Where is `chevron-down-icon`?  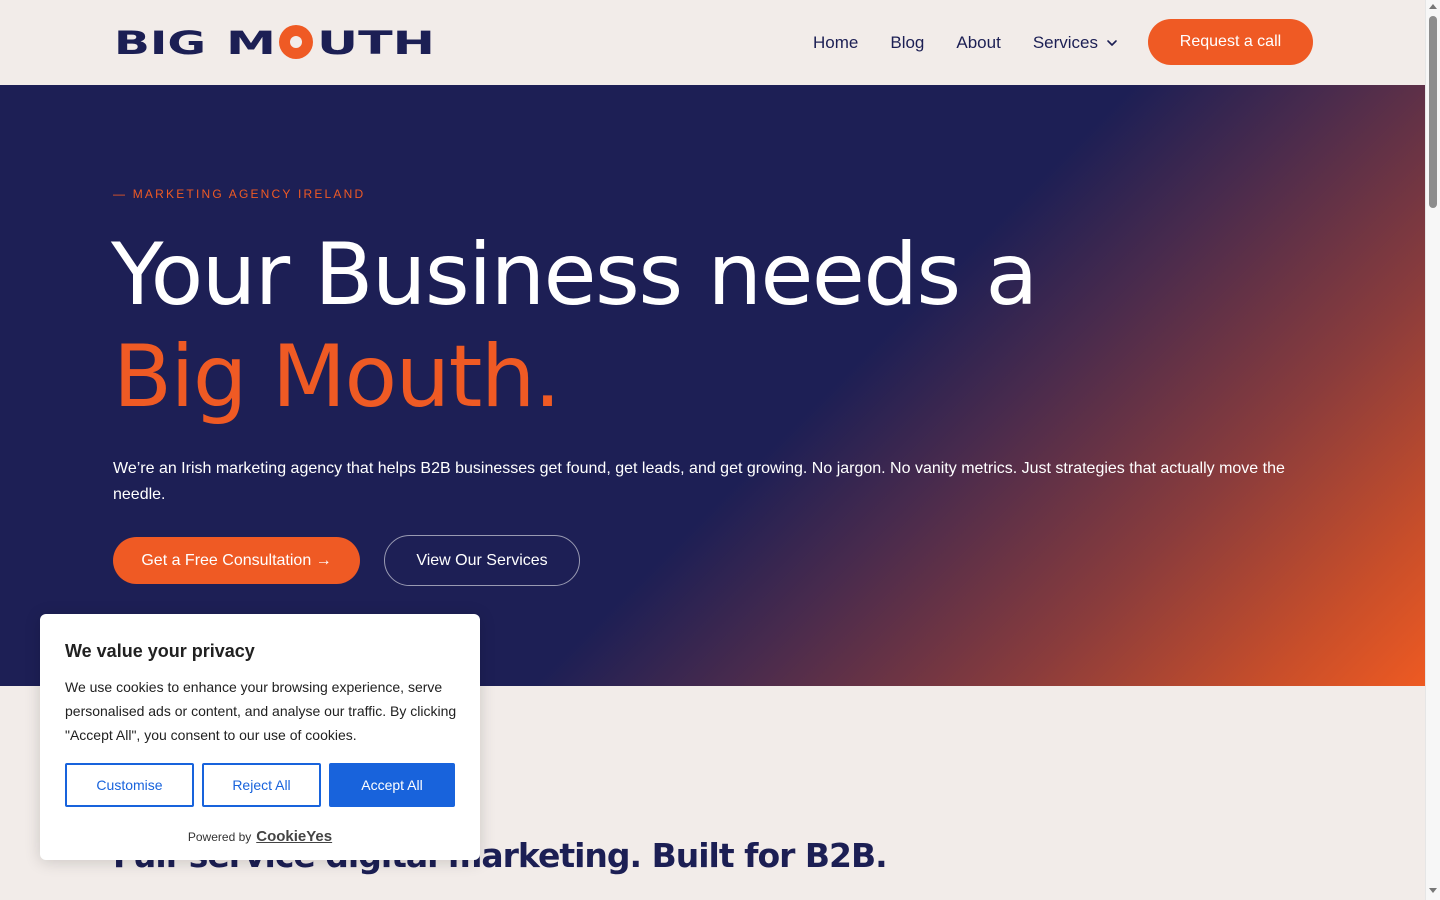 chevron-down-icon is located at coordinates (1112, 42).